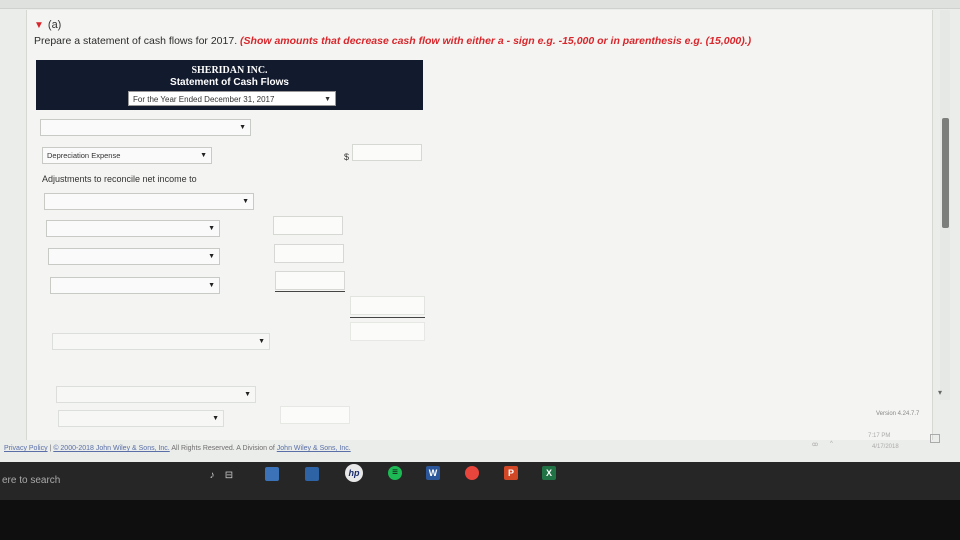  What do you see at coordinates (480, 4) in the screenshot?
I see `browser-top-strip` at bounding box center [480, 4].